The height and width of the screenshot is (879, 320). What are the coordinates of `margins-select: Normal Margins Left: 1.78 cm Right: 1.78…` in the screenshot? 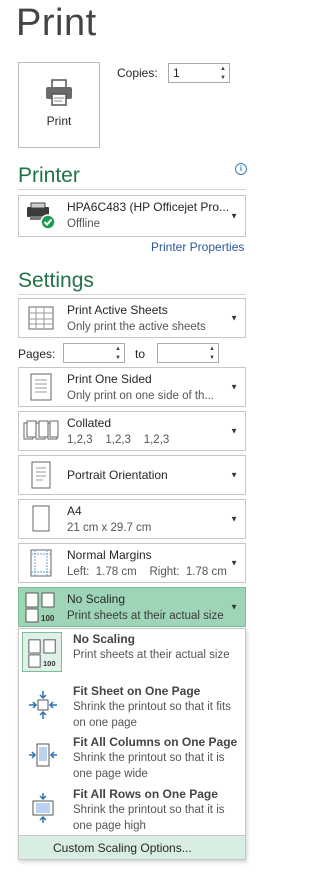 It's located at (132, 563).